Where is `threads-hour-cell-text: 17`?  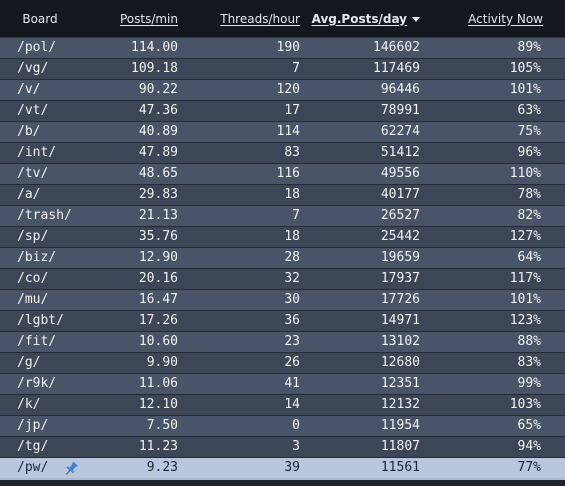 threads-hour-cell-text: 17 is located at coordinates (292, 110).